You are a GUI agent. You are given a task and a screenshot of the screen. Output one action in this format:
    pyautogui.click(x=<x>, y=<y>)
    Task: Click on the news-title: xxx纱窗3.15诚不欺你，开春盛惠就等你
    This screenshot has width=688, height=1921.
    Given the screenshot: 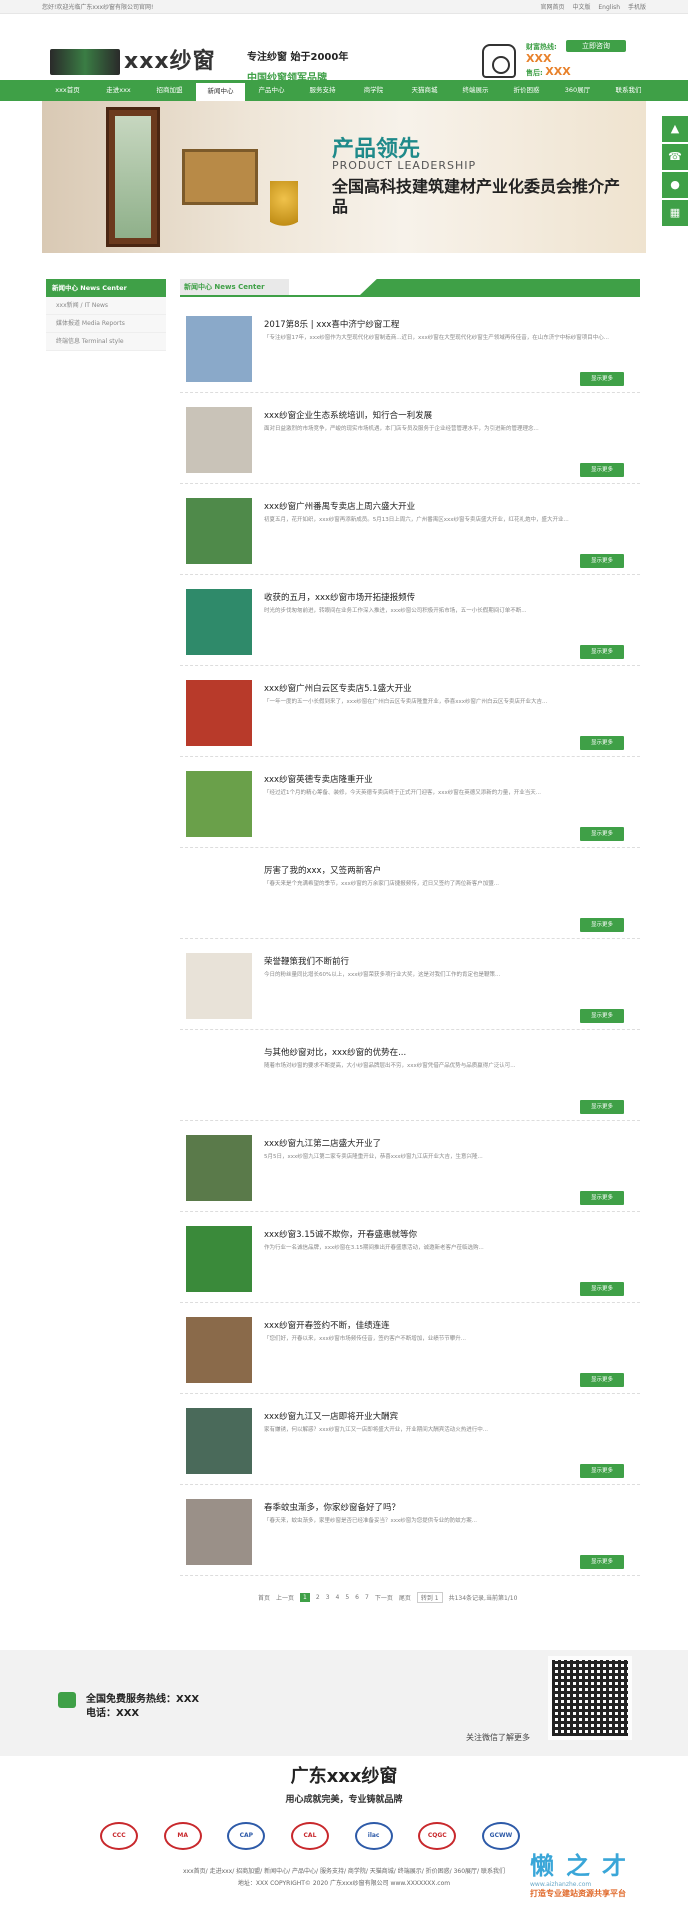 What is the action you would take?
    pyautogui.click(x=340, y=1234)
    